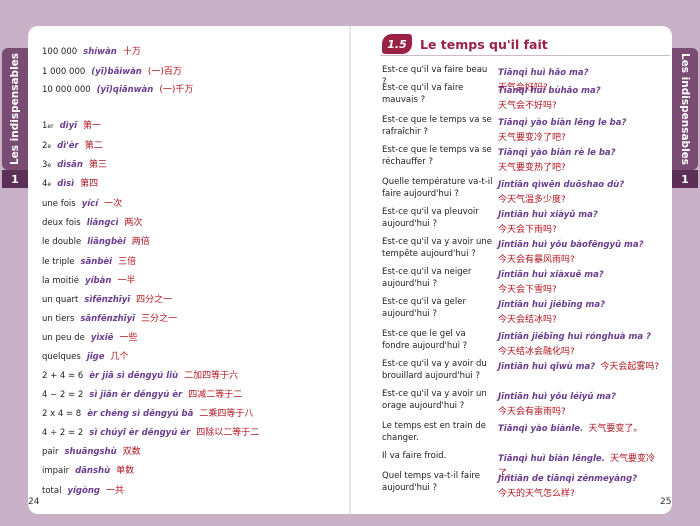  I want to click on pinyin: Jīntiān huì yǒu bàofēngyǔ ma?, so click(571, 245).